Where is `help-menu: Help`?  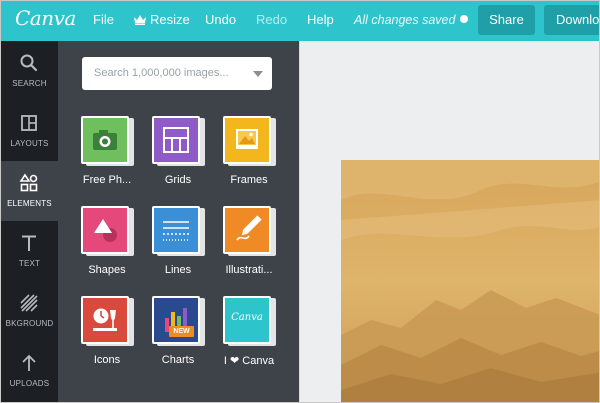 help-menu: Help is located at coordinates (320, 19).